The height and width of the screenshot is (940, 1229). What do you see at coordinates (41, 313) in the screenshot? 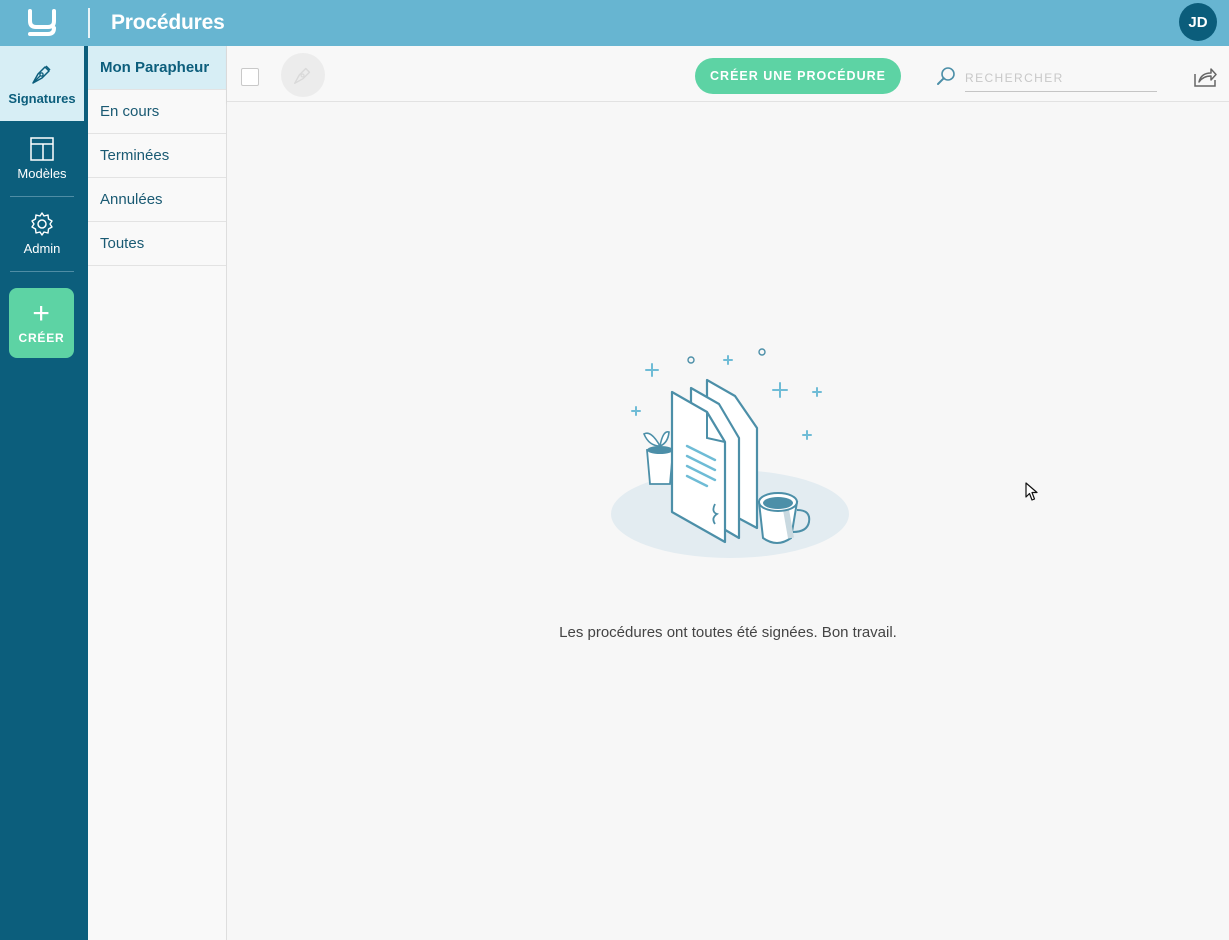
I see `plus-icon: +` at bounding box center [41, 313].